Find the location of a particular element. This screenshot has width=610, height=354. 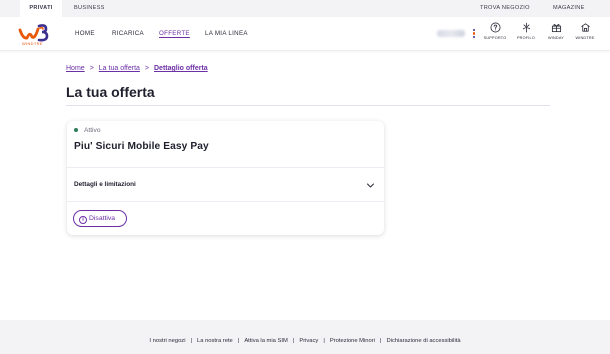

deactivate-button: i Disattiva is located at coordinates (100, 218).